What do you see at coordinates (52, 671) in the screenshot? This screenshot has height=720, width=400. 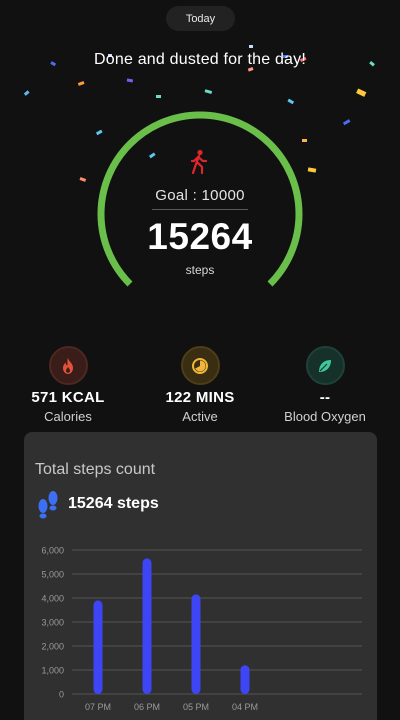 I see `y-tick-label: 1,000` at bounding box center [52, 671].